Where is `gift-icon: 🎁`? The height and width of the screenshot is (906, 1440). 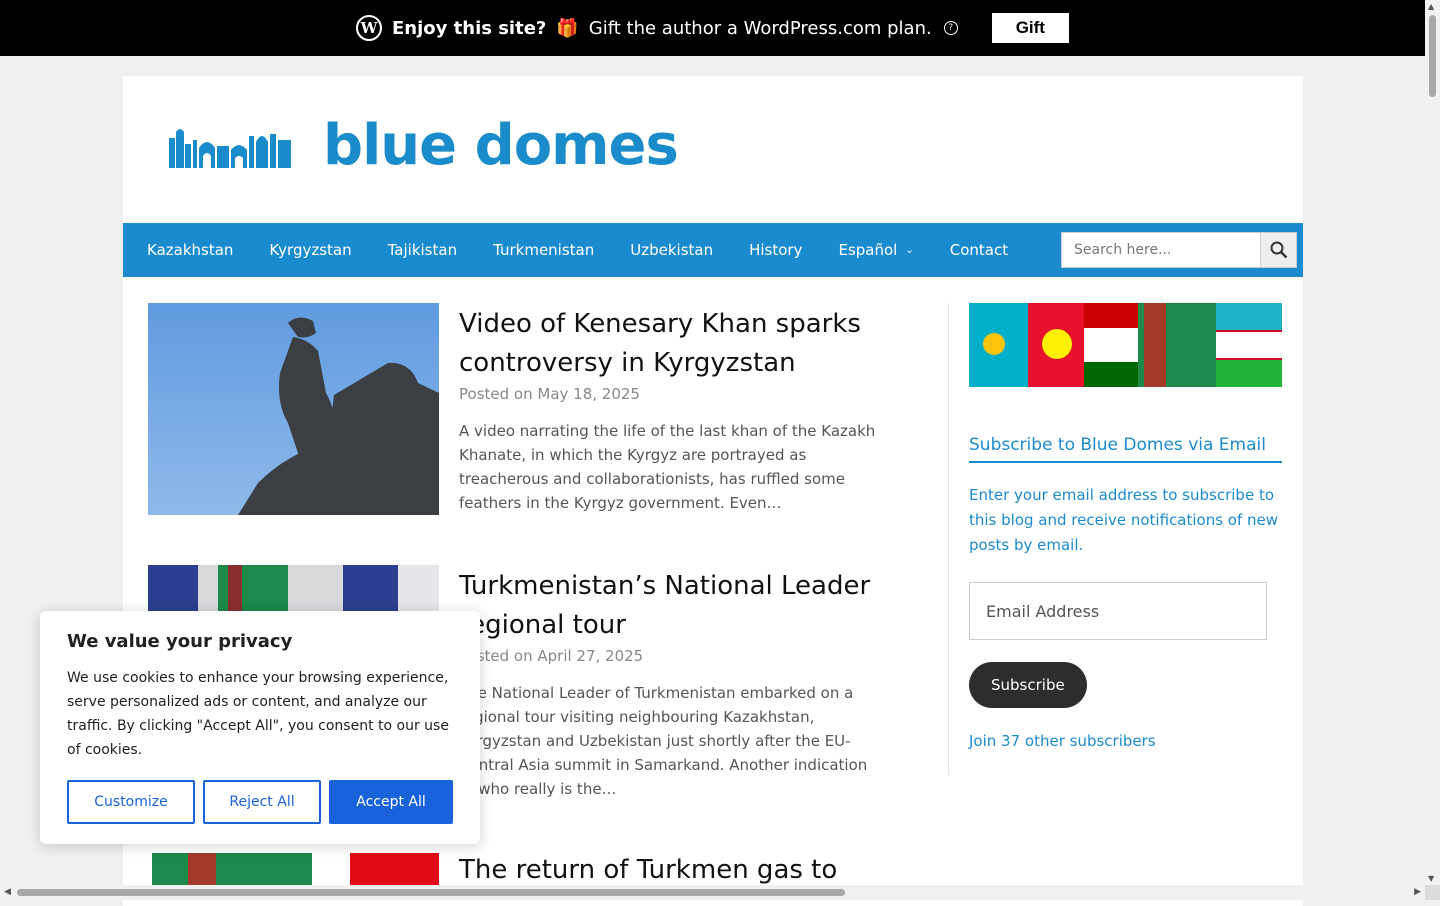
gift-icon: 🎁 is located at coordinates (567, 28).